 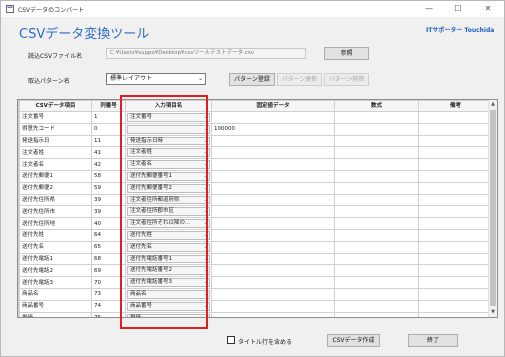 What do you see at coordinates (273, 106) in the screenshot?
I see `column-header-fixed-value: 固定値データ` at bounding box center [273, 106].